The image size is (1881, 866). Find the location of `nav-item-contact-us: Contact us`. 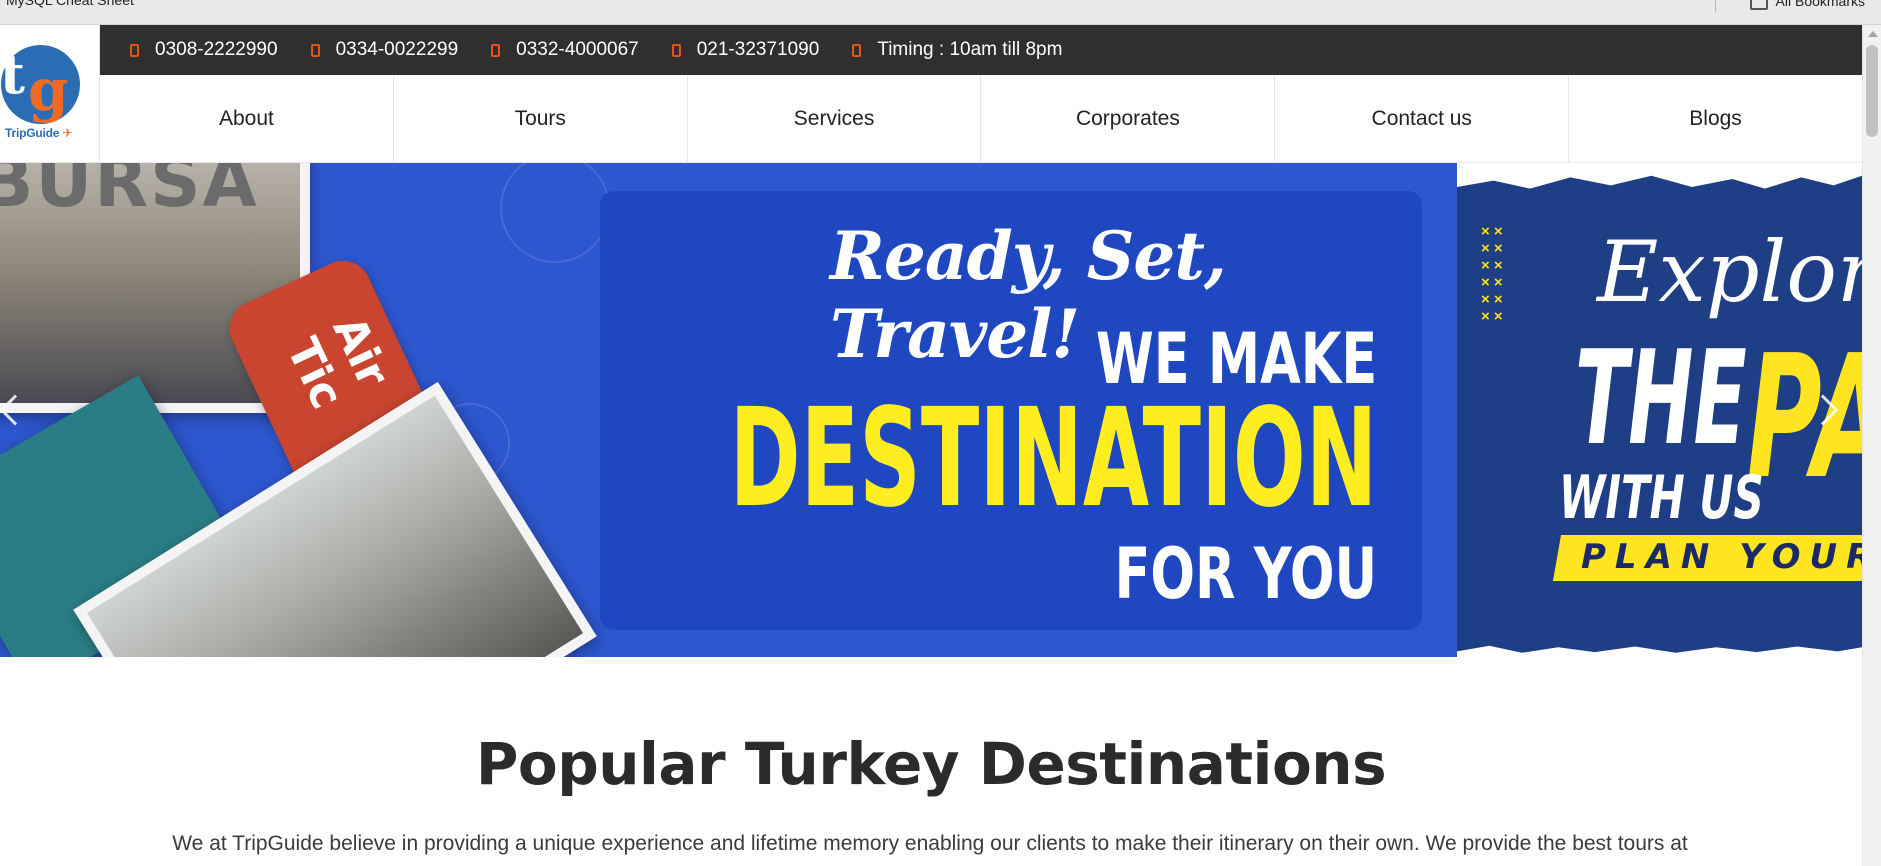

nav-item-contact-us: Contact us is located at coordinates (1422, 118).